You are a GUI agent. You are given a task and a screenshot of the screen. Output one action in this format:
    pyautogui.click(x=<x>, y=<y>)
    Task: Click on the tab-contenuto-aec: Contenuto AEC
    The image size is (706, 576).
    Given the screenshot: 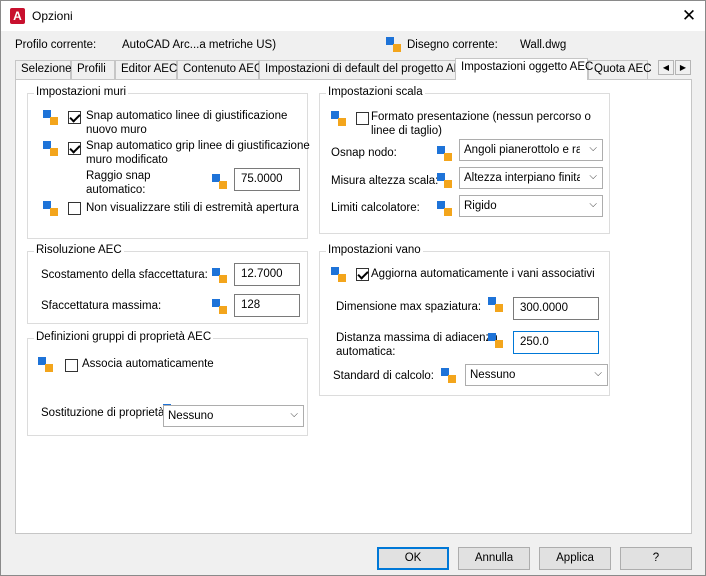 What is the action you would take?
    pyautogui.click(x=219, y=69)
    